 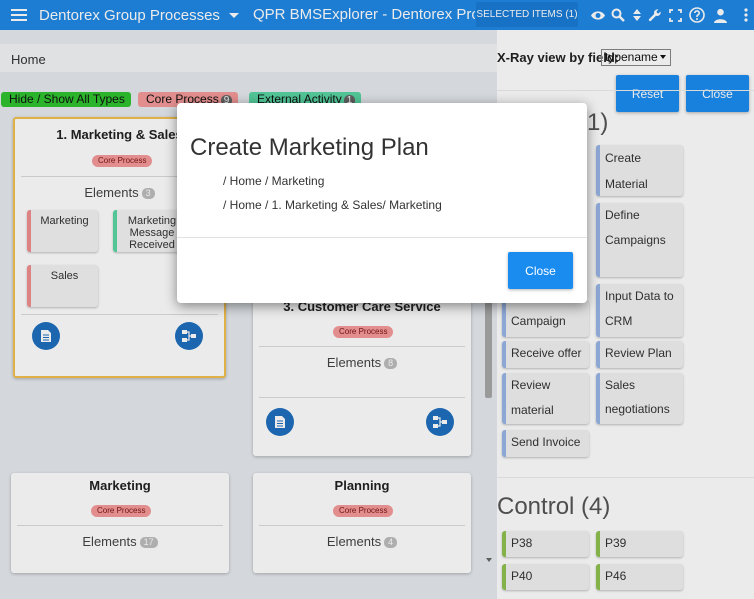 What do you see at coordinates (332, 205) in the screenshot?
I see `dialog-path-link: / Home / 1. Marketing & Sales/ Marketing` at bounding box center [332, 205].